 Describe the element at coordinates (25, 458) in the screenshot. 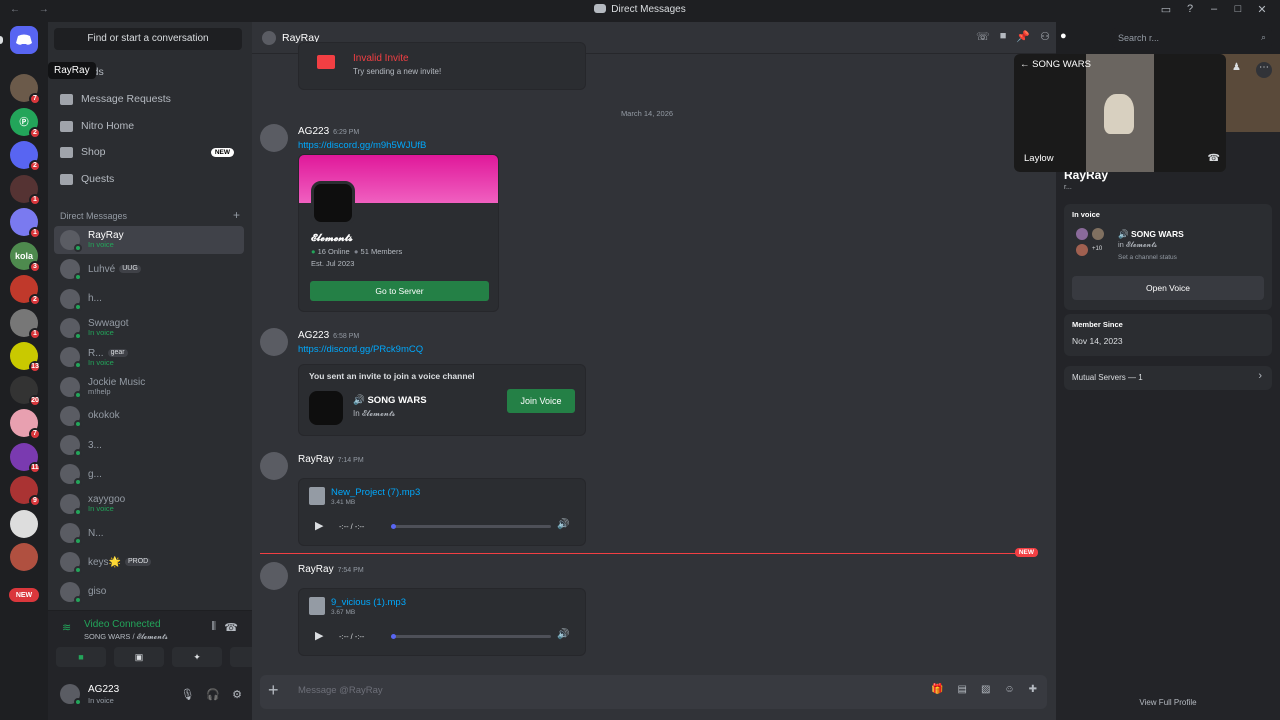

I see `server-icon: 11` at that location.